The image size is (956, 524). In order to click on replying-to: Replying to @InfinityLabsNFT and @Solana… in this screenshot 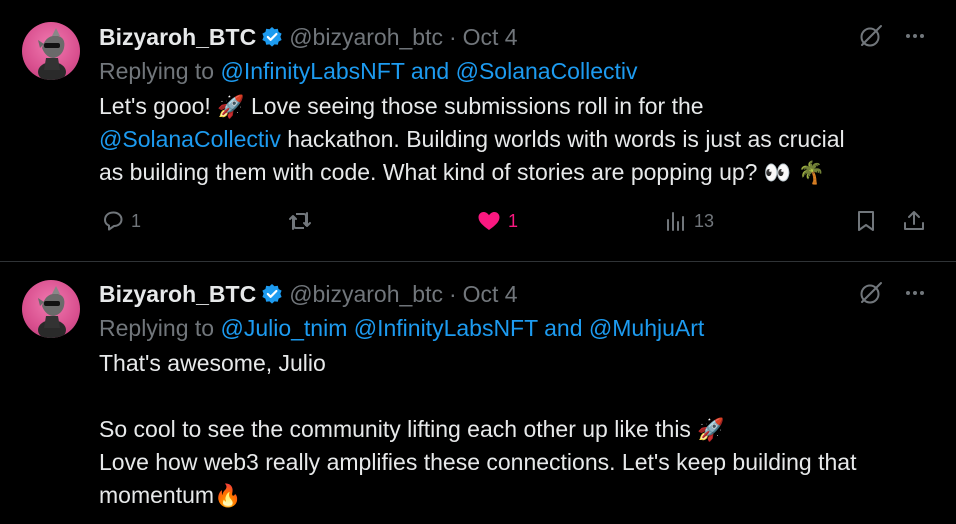, I will do `click(368, 71)`.